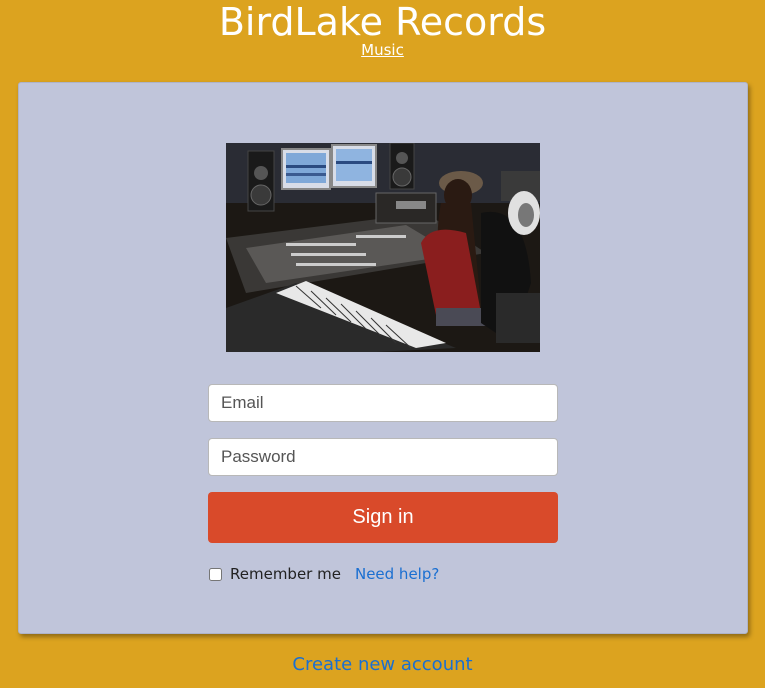  What do you see at coordinates (383, 517) in the screenshot?
I see `sign-in-button: Sign in` at bounding box center [383, 517].